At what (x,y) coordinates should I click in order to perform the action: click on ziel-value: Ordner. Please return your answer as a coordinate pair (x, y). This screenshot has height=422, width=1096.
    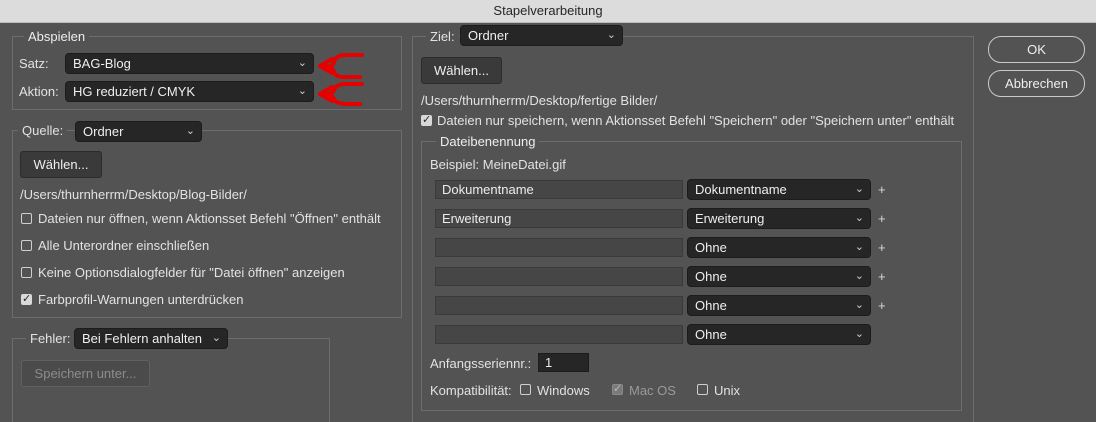
    Looking at the image, I should click on (488, 35).